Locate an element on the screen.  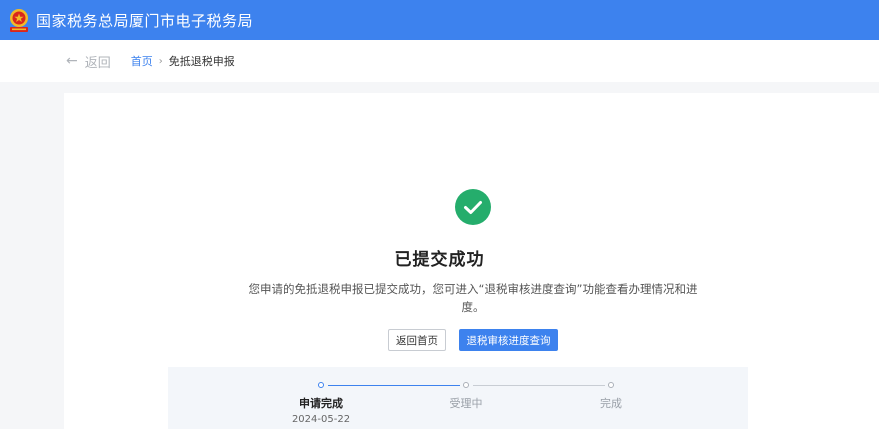
chevron-right-icon: › is located at coordinates (160, 61).